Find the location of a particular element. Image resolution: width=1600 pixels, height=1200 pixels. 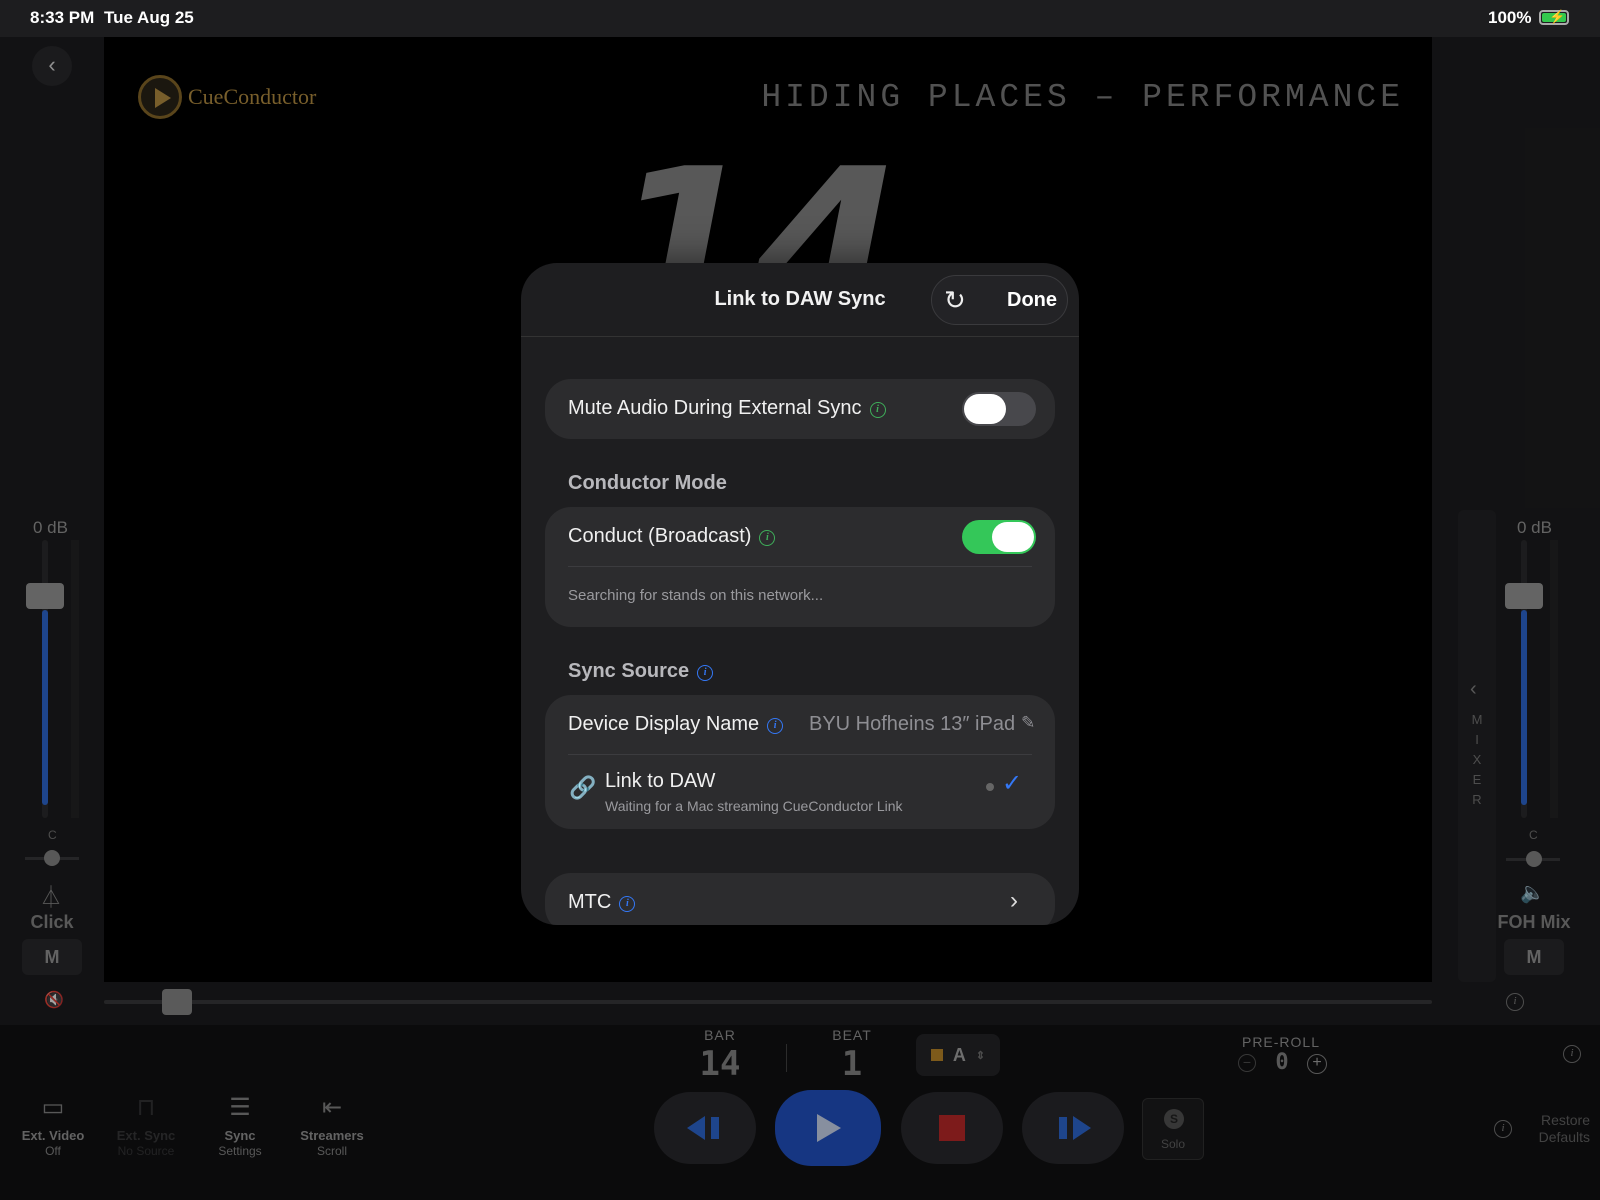

battery-icon: ⚡ is located at coordinates (1554, 17).